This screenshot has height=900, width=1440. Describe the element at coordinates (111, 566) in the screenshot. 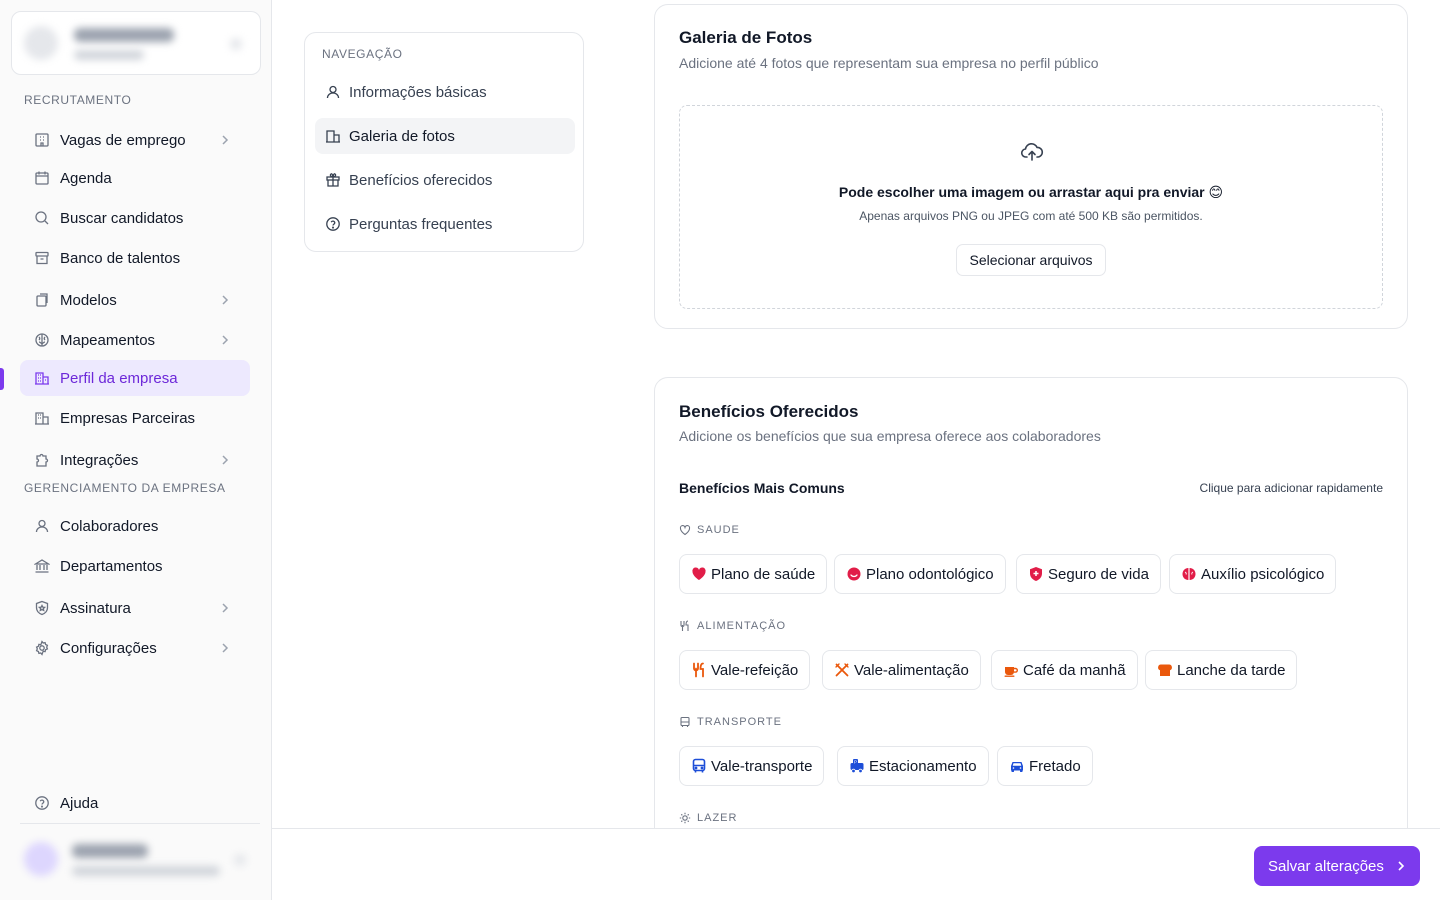

I see `sidebar-item-label: Departamentos` at that location.